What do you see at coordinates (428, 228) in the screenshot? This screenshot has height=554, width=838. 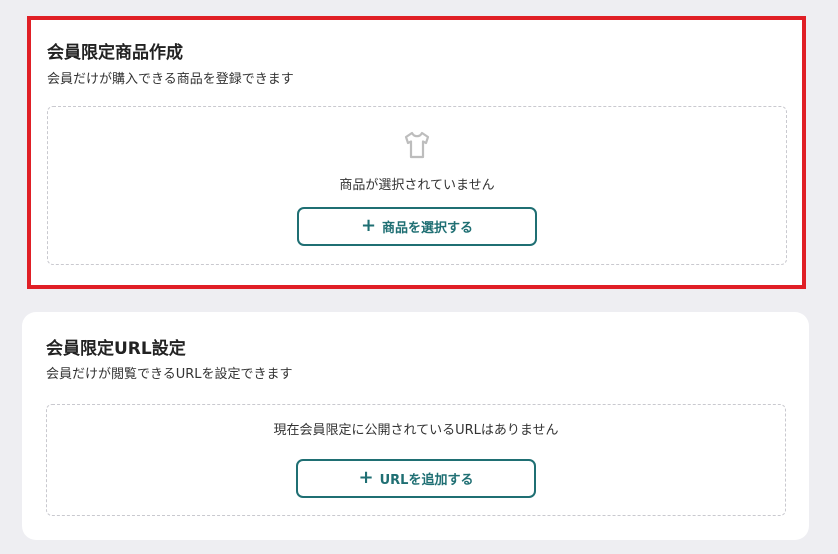 I see `select-product-button-label: 商品を選択する` at bounding box center [428, 228].